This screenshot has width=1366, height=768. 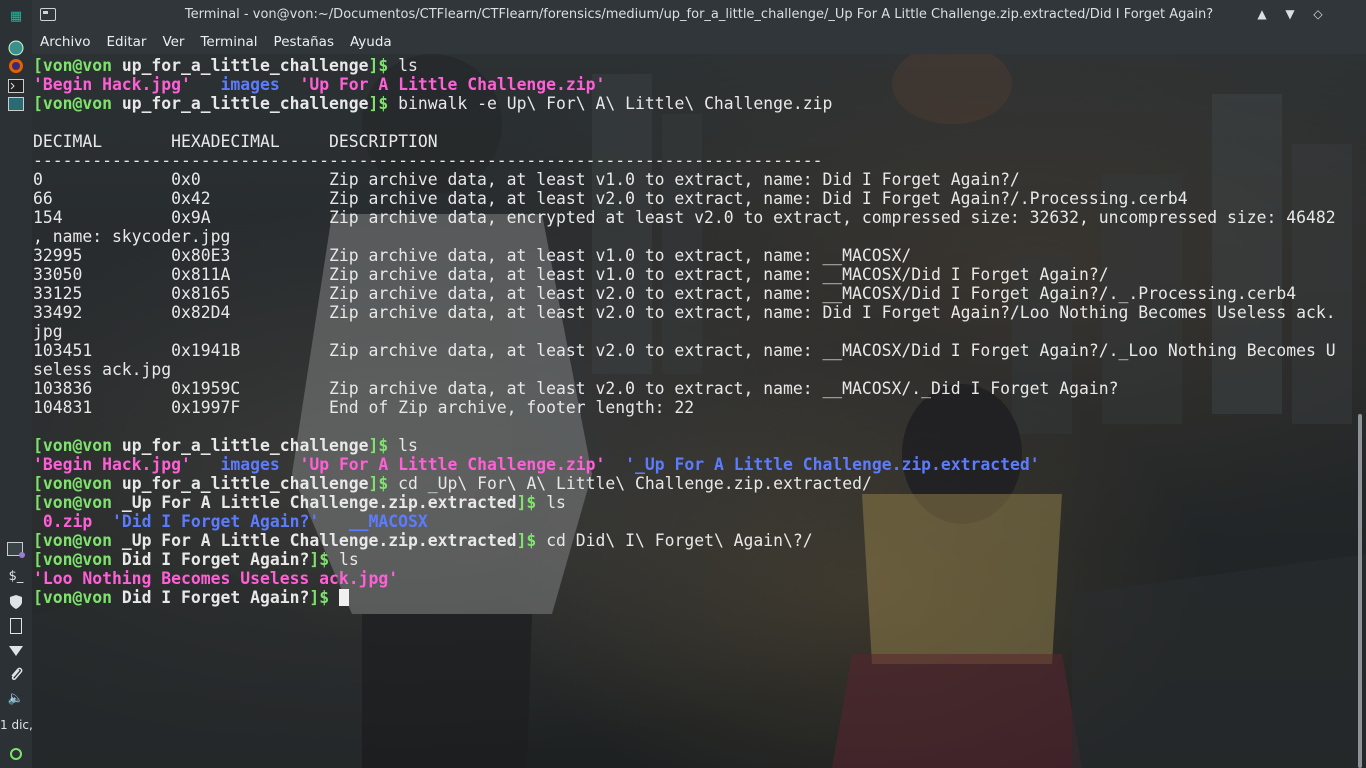 I want to click on shield-icon, so click(x=16, y=602).